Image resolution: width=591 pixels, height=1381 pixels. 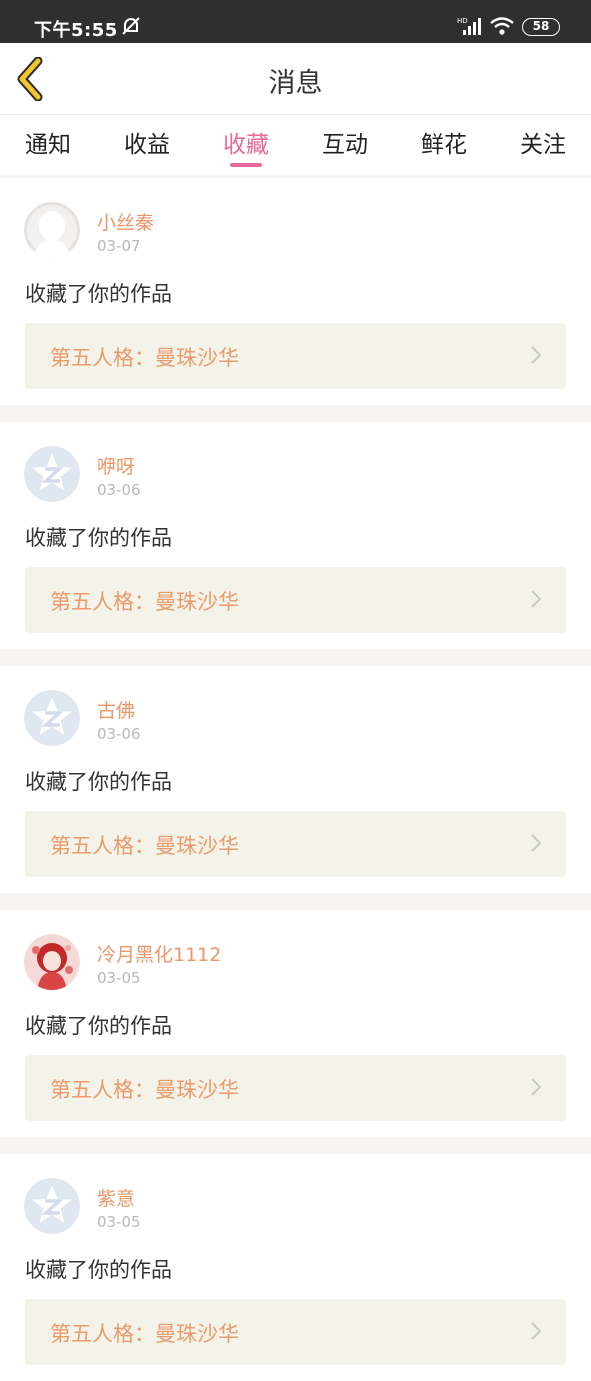 I want to click on username: 冷月黑化1112, so click(x=159, y=953).